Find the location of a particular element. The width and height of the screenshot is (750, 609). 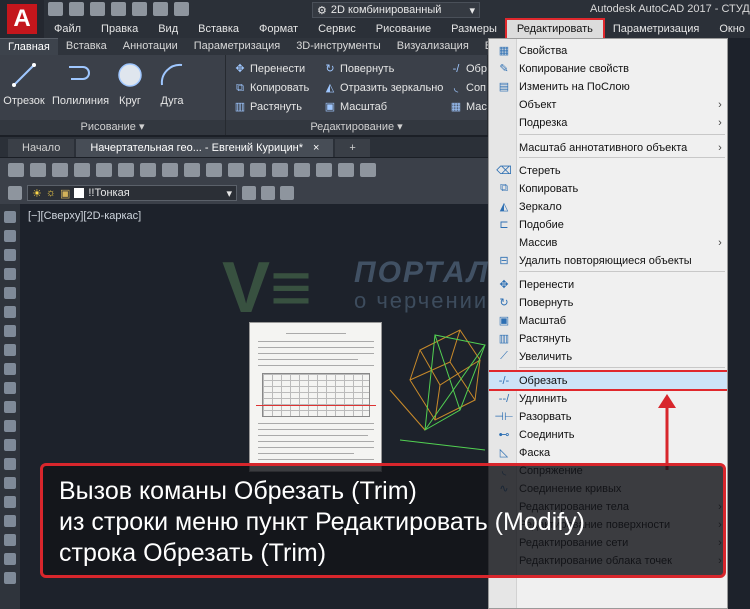

menu-item-rotate: ↻ Повернуть is located at coordinates (608, 302).